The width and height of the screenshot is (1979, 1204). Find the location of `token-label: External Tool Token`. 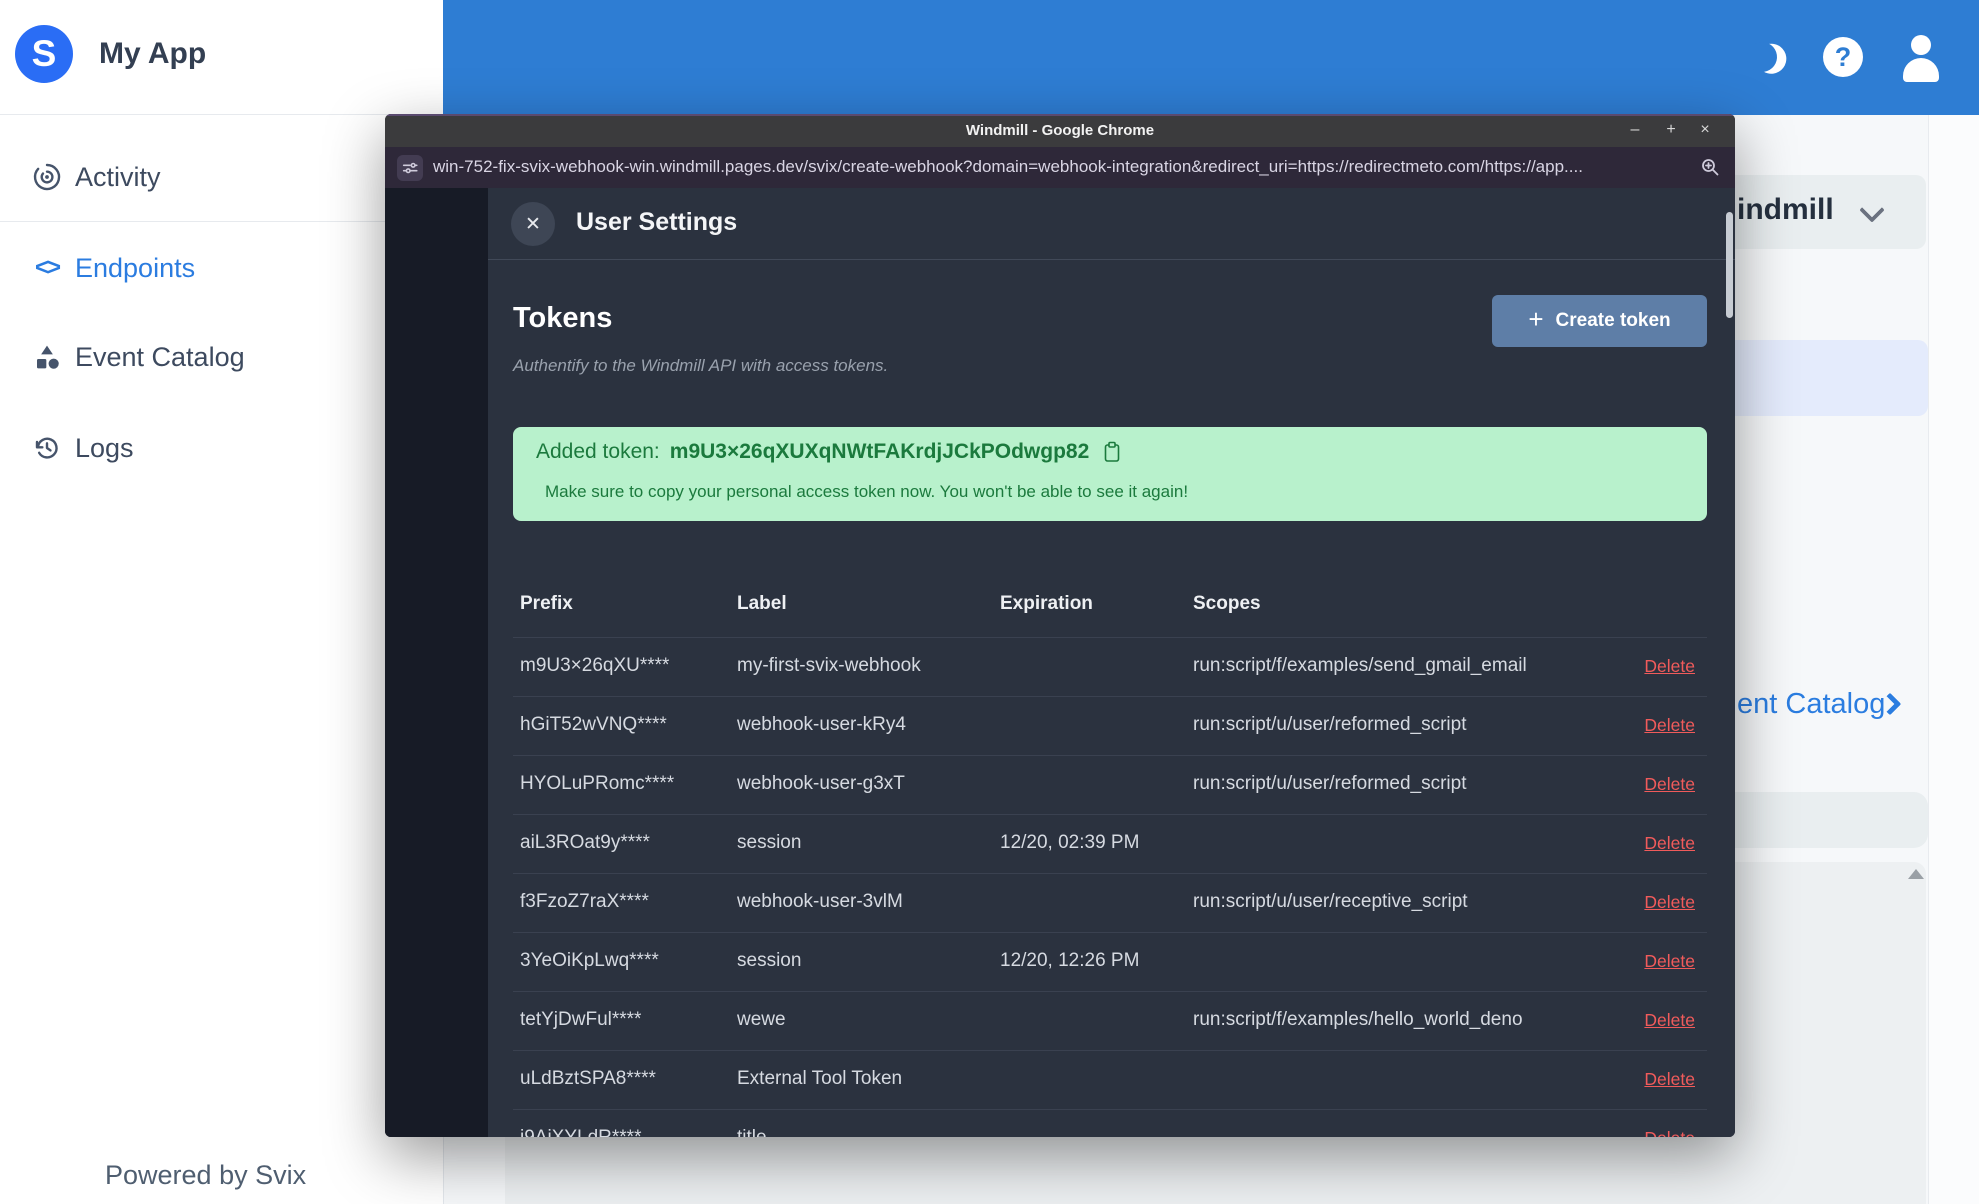

token-label: External Tool Token is located at coordinates (820, 1078).